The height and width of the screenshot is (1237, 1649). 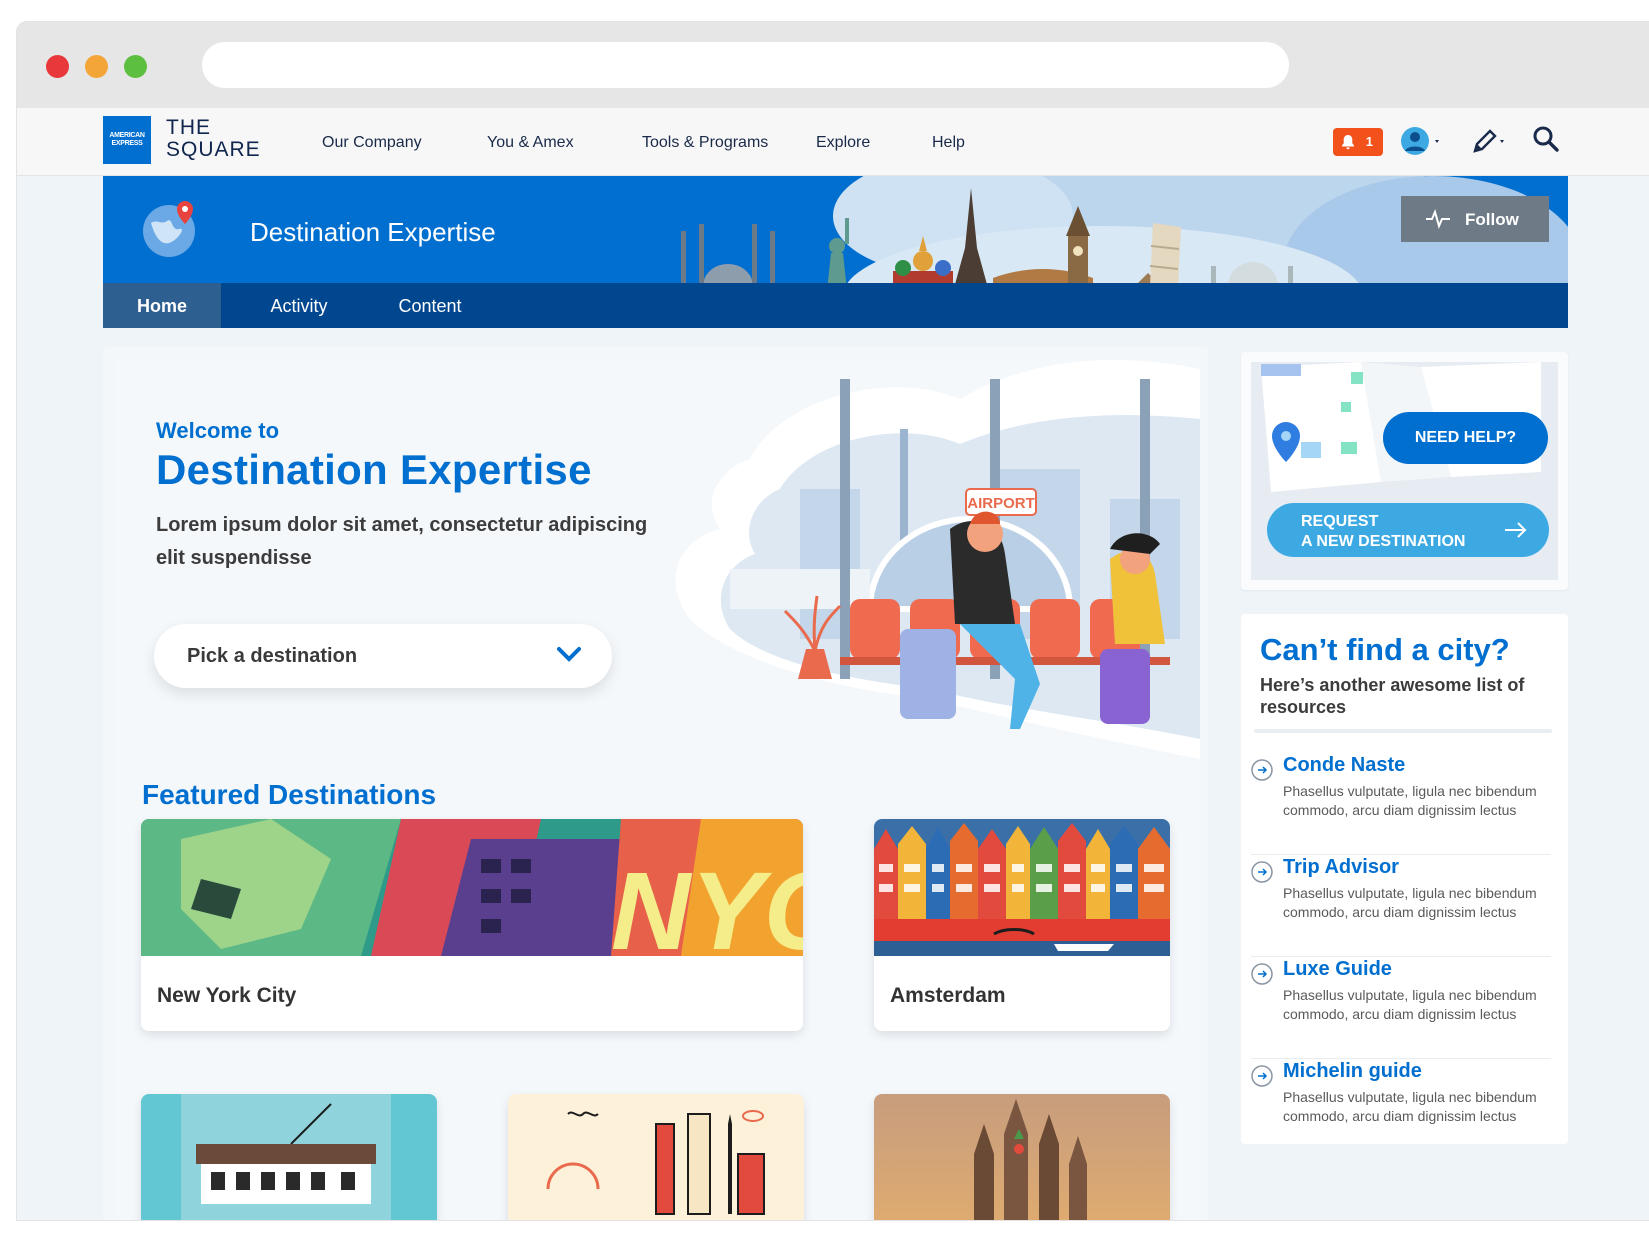 What do you see at coordinates (218, 430) in the screenshot?
I see `welcome-text: Welcome to` at bounding box center [218, 430].